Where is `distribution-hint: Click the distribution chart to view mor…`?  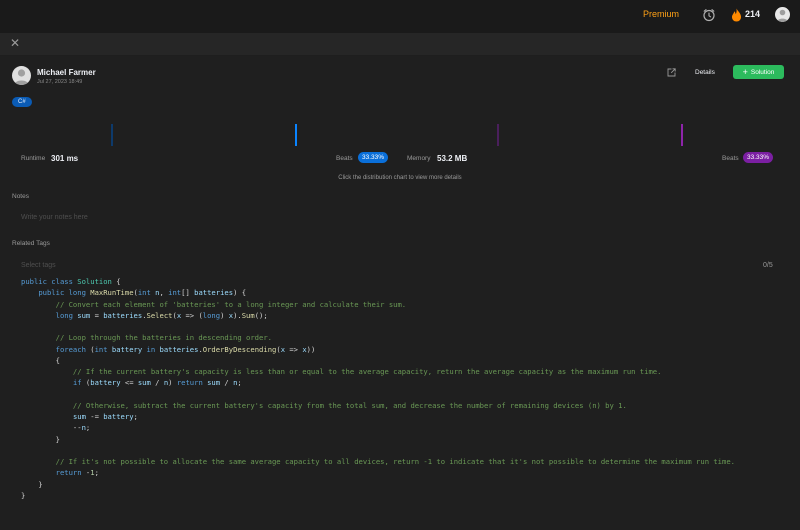 distribution-hint: Click the distribution chart to view mor… is located at coordinates (400, 178).